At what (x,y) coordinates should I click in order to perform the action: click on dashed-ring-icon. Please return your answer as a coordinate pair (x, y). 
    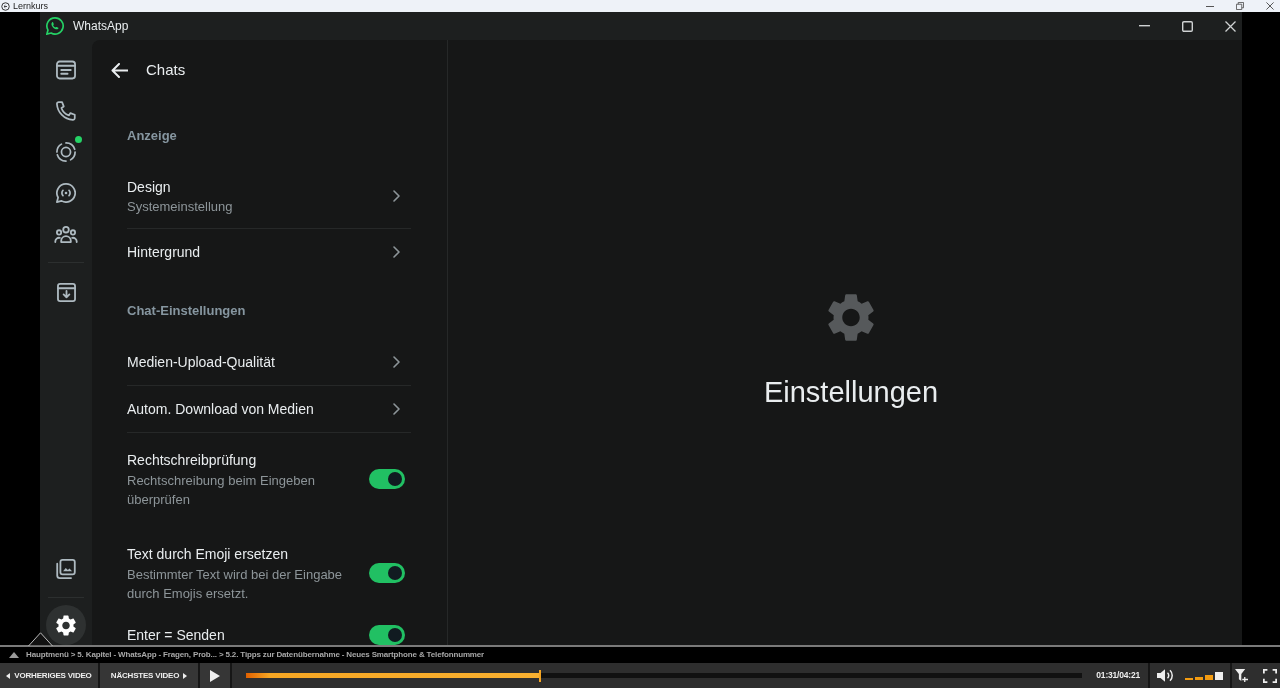
    Looking at the image, I should click on (66, 152).